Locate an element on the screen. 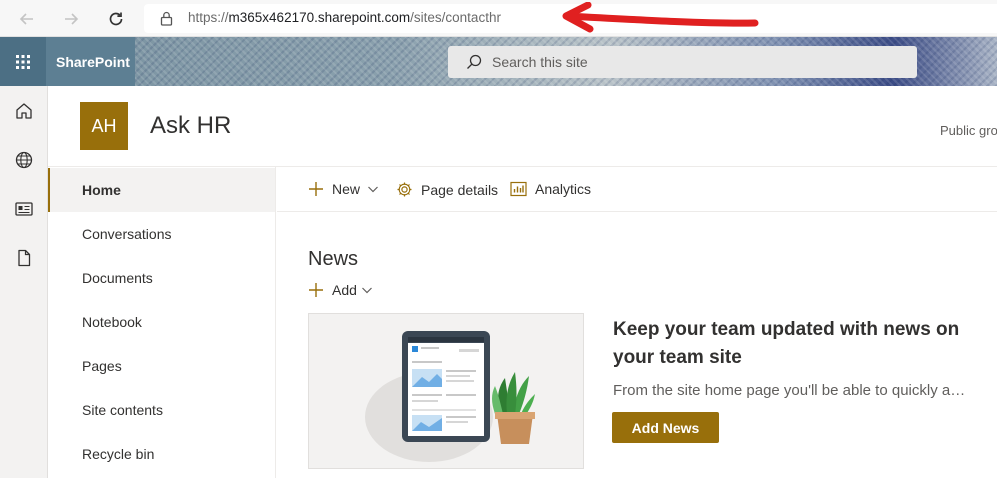 This screenshot has height=478, width=997. nav-item-notebook: Notebook is located at coordinates (161, 322).